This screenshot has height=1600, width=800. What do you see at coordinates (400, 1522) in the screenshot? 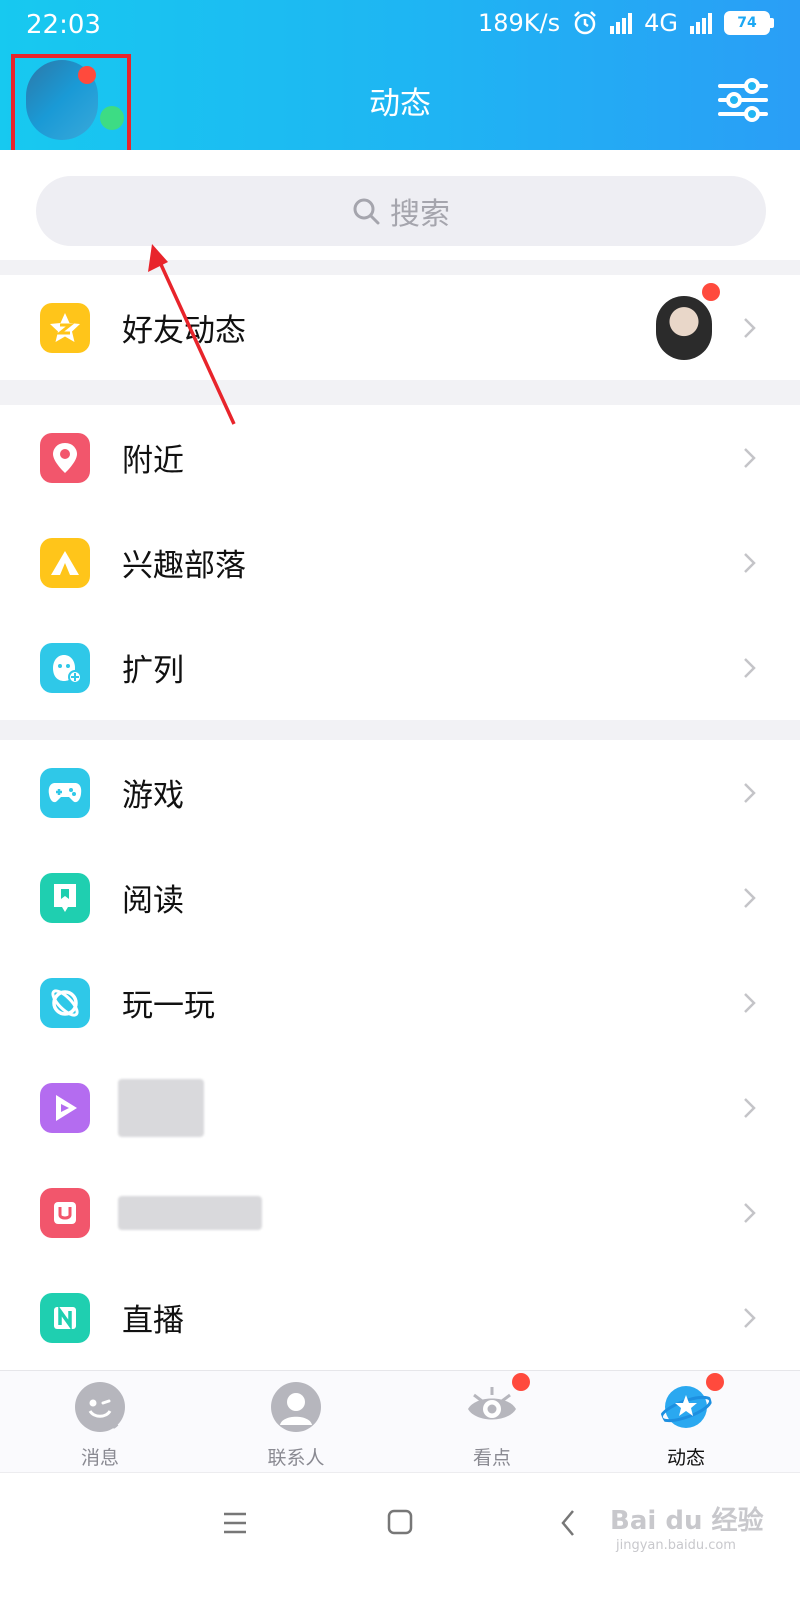
I see `home-icon` at bounding box center [400, 1522].